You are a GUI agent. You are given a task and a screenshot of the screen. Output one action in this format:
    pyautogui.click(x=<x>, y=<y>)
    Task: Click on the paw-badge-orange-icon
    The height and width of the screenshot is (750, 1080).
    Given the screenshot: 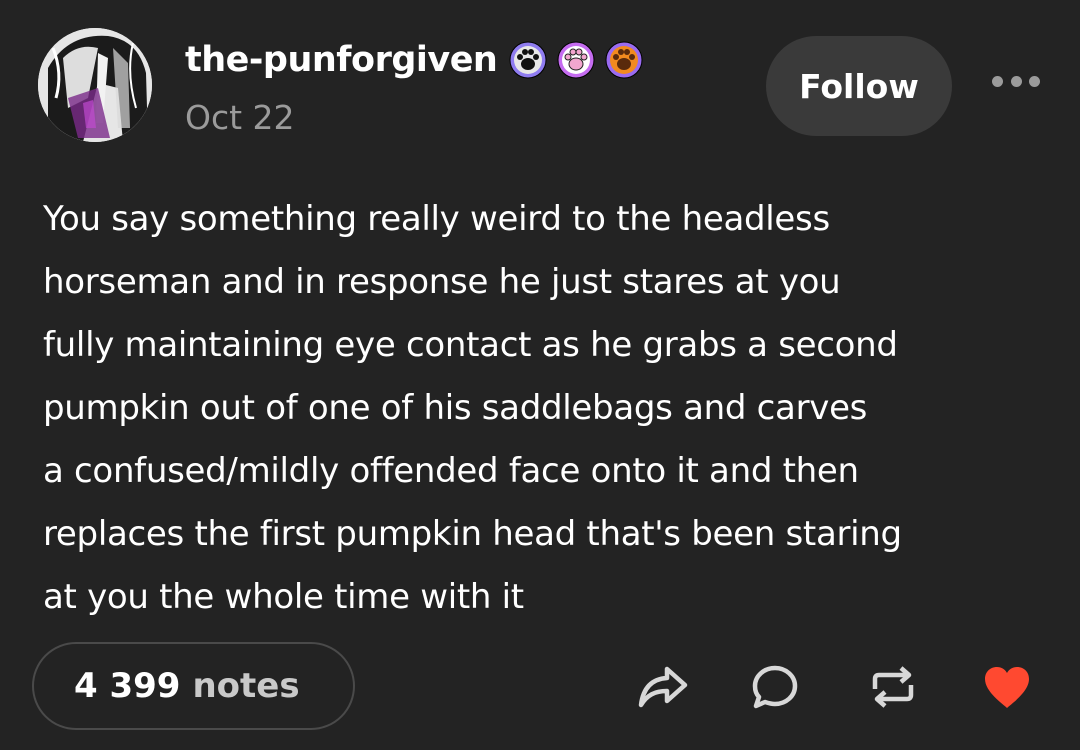 What is the action you would take?
    pyautogui.click(x=624, y=60)
    